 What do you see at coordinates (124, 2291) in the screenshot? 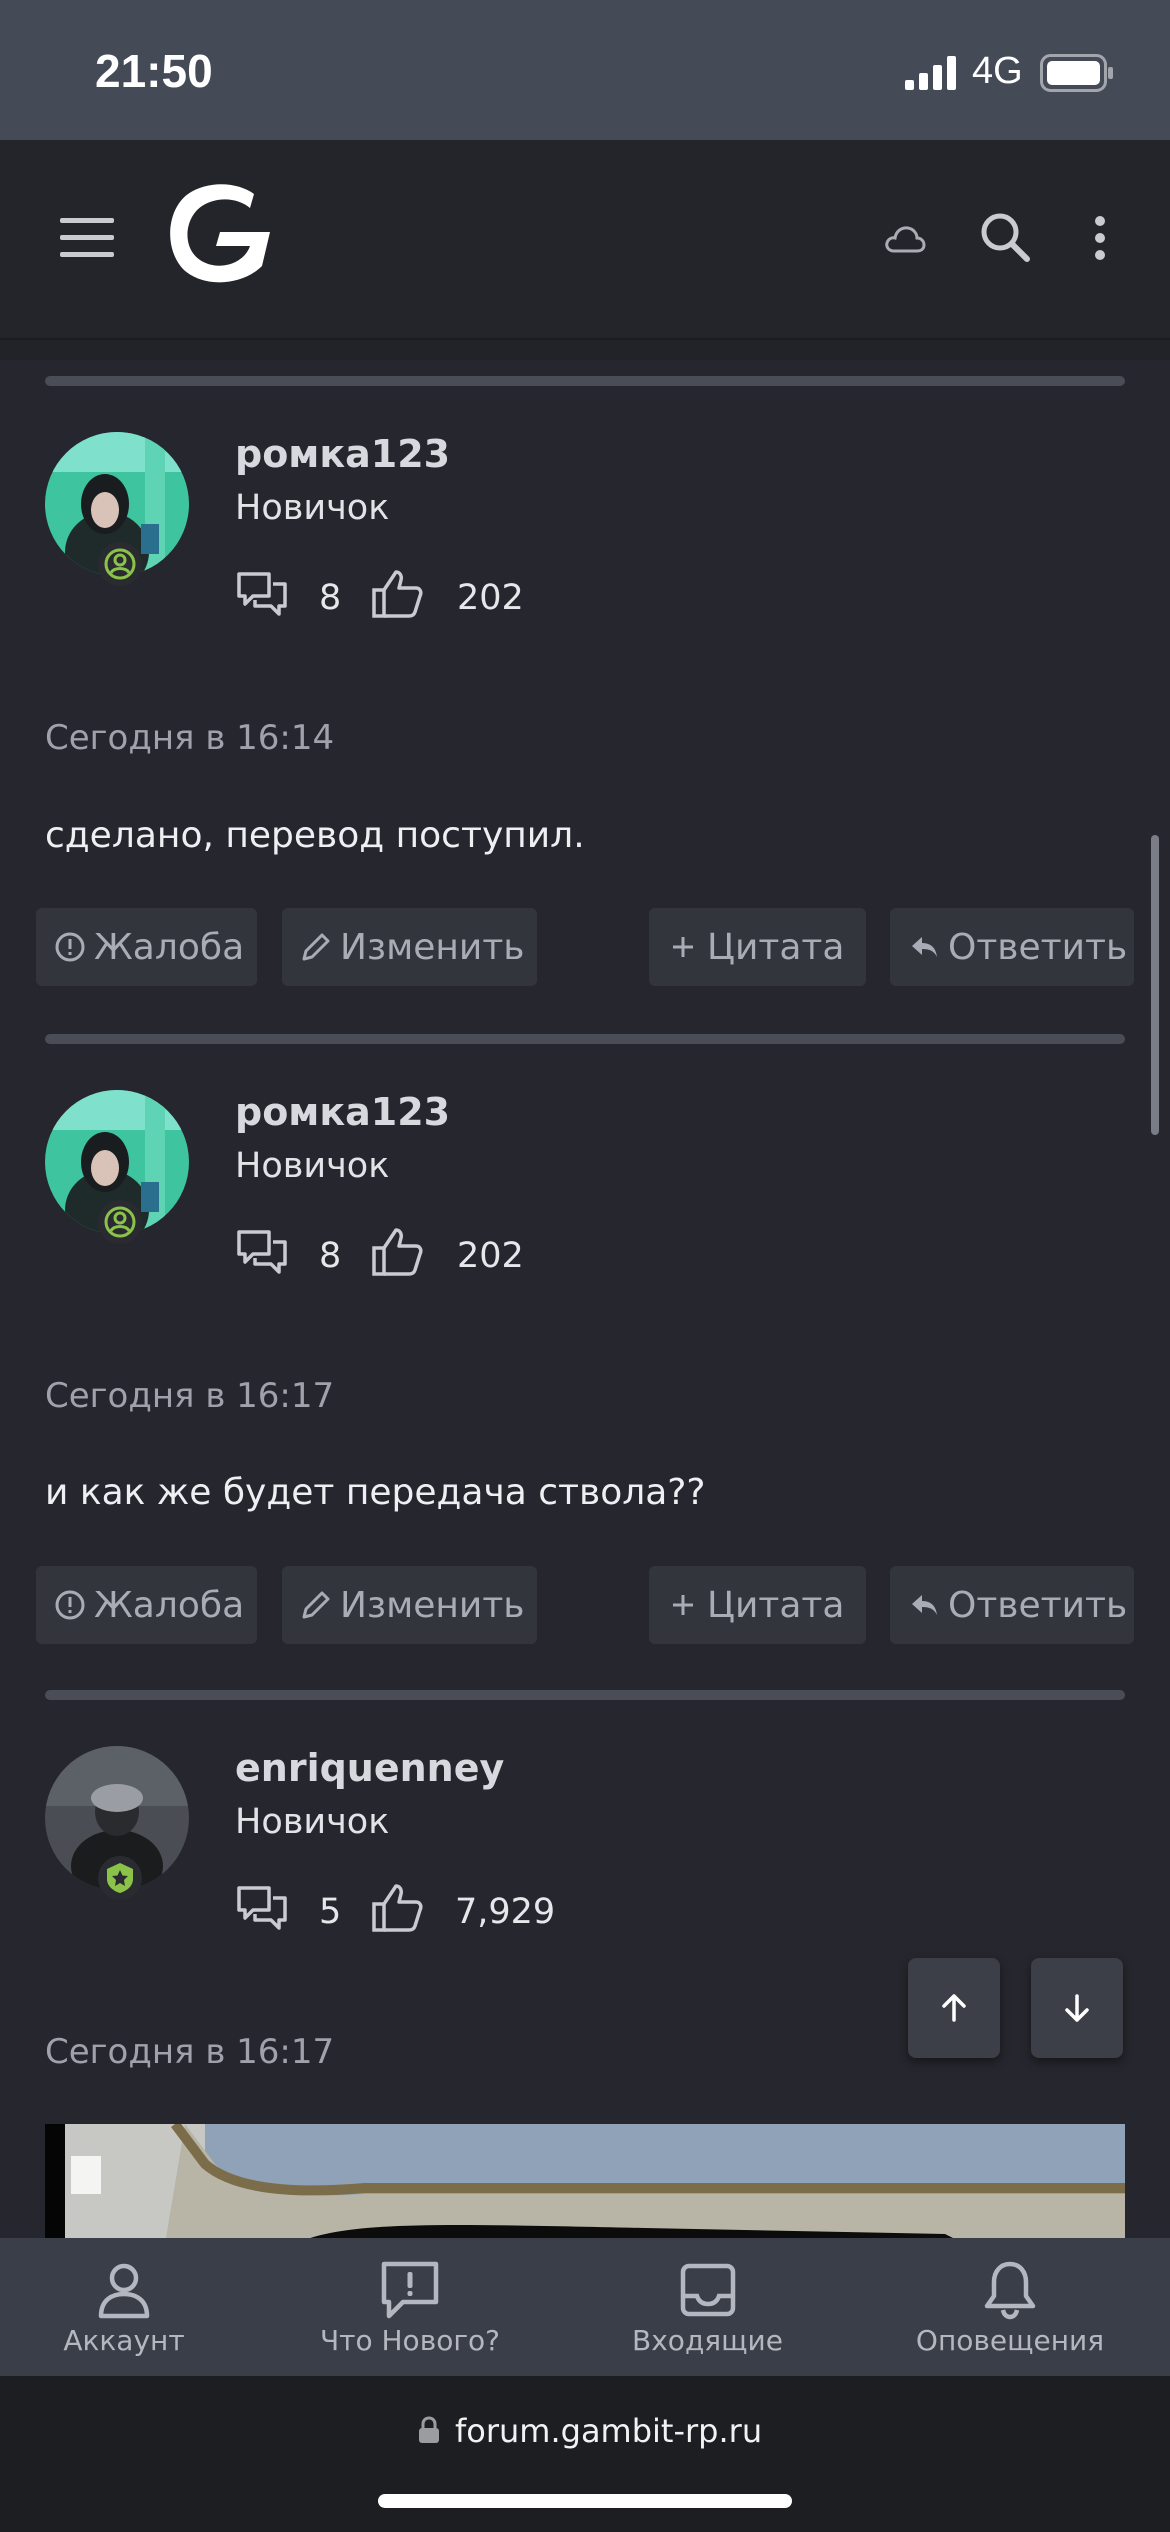
I see `user-icon` at bounding box center [124, 2291].